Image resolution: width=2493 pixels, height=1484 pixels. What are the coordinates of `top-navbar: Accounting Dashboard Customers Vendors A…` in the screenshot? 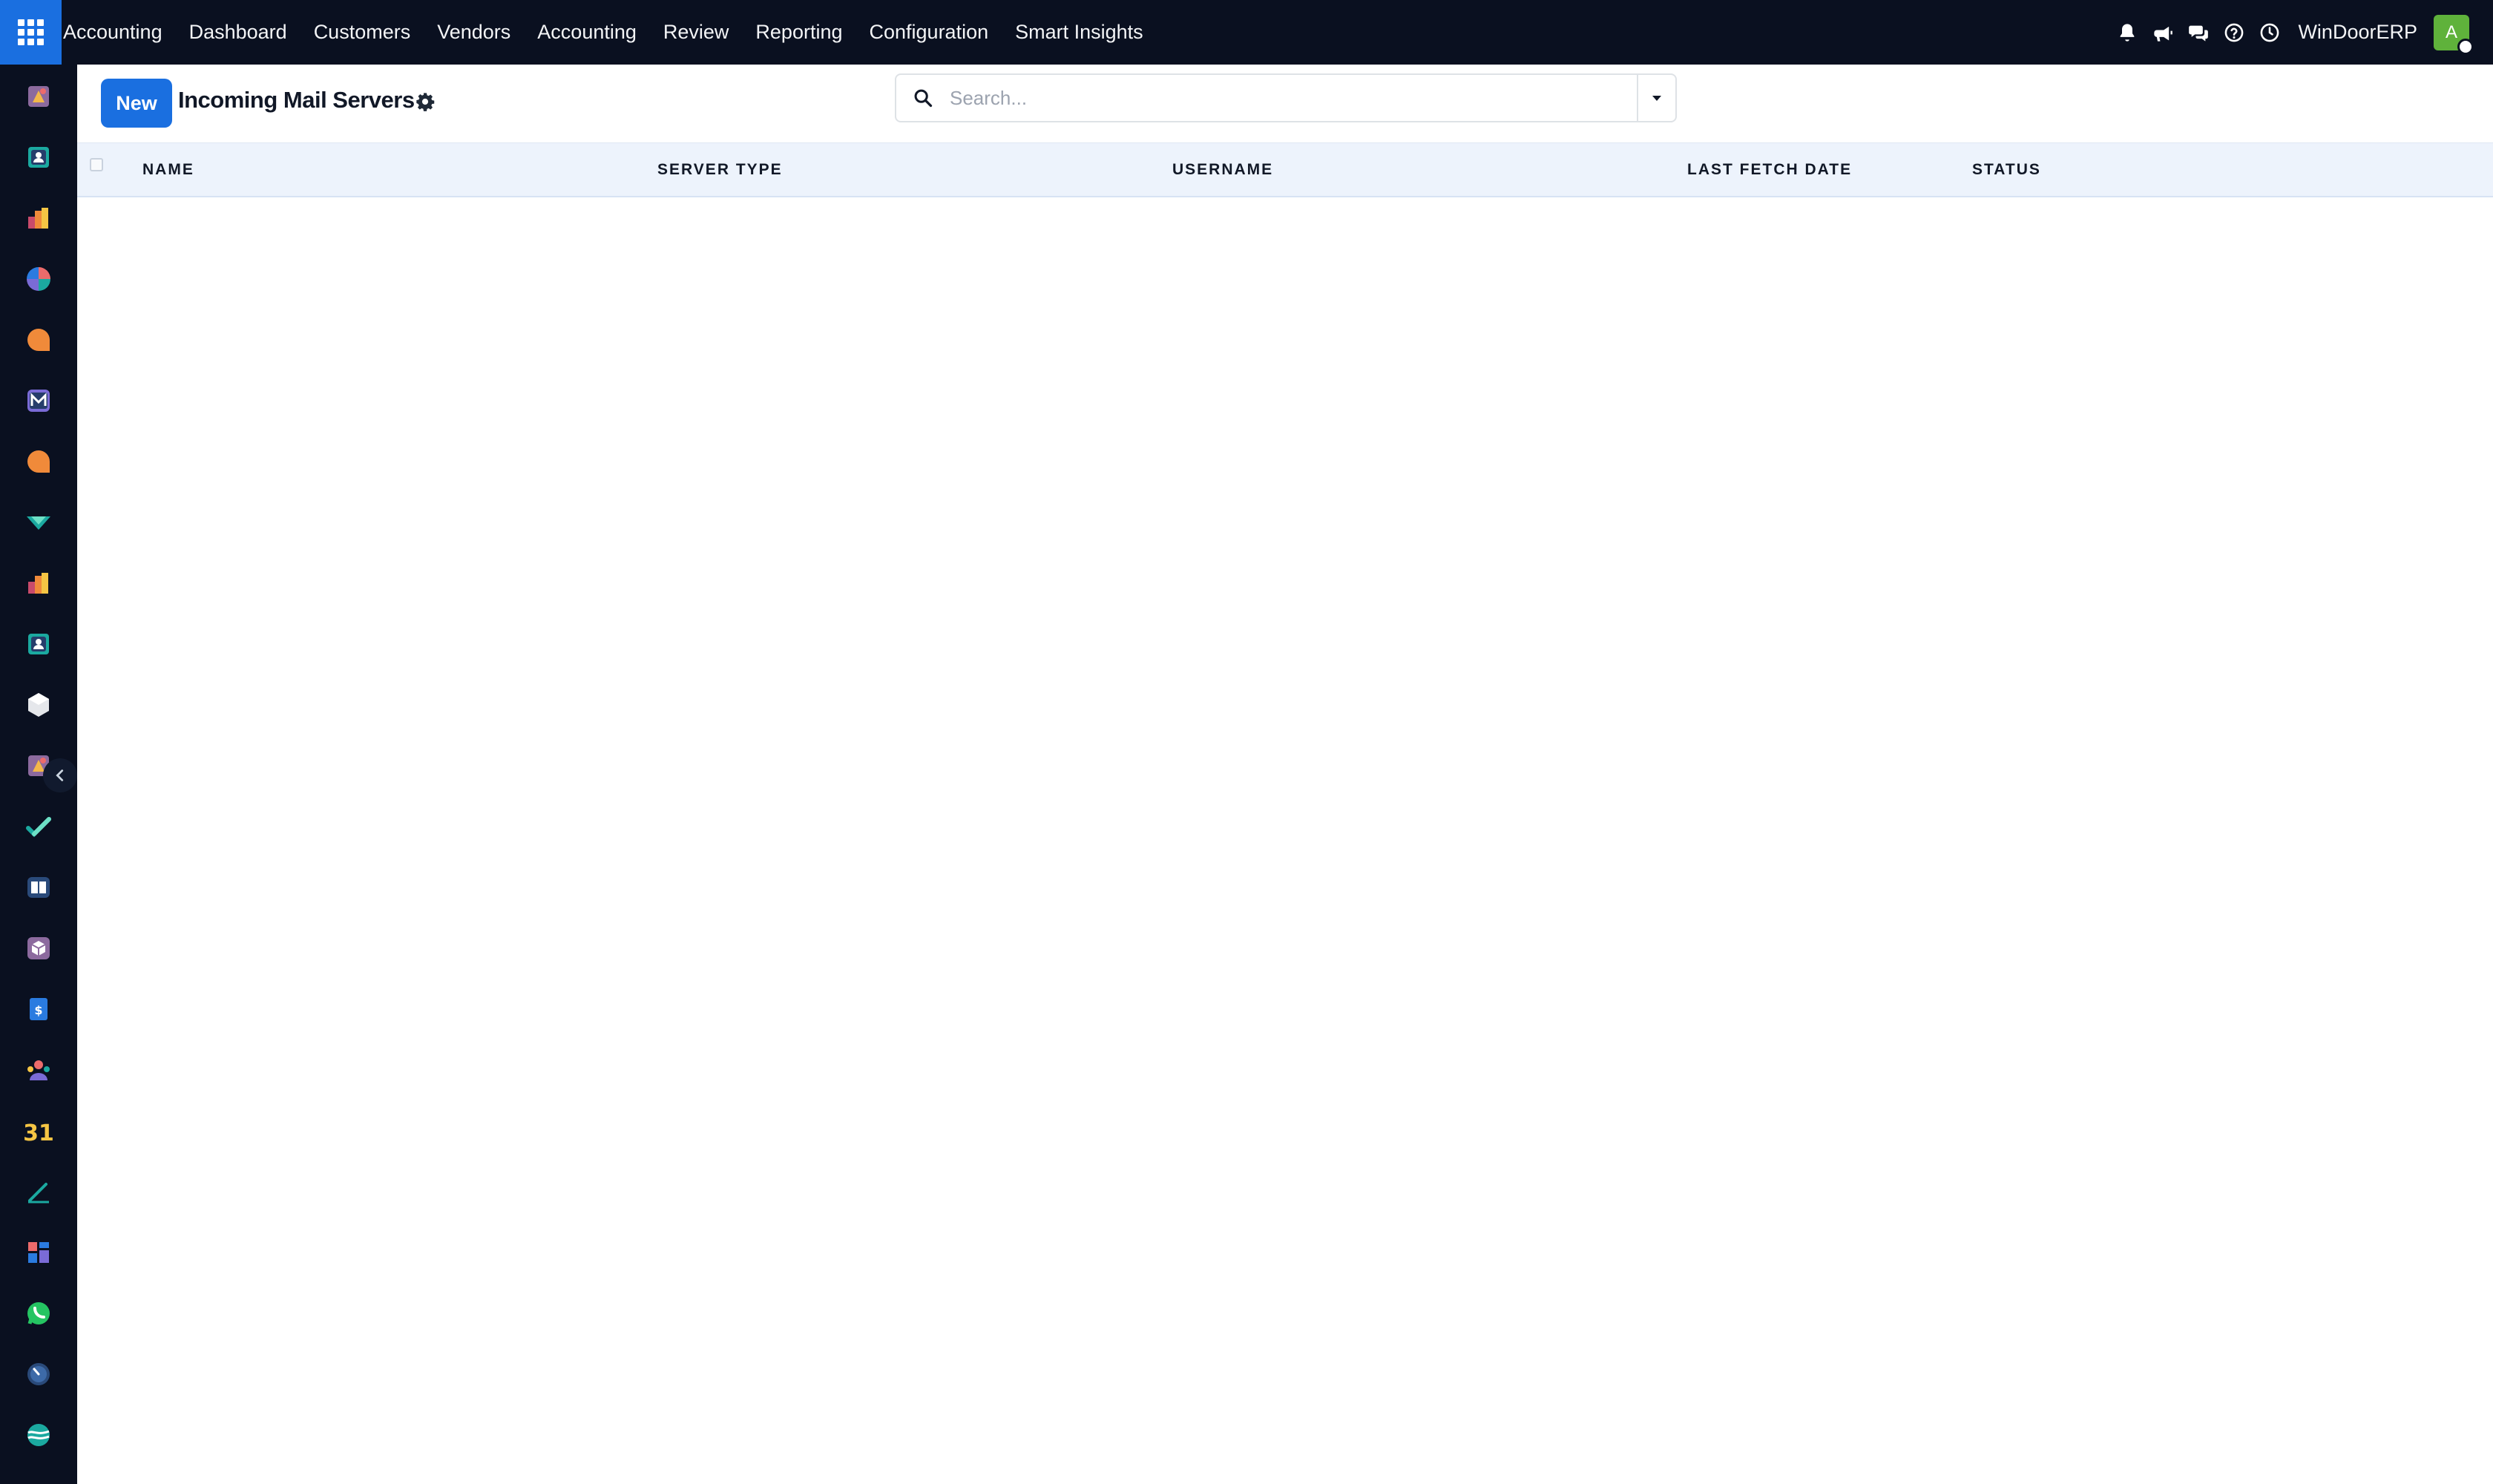 It's located at (1246, 32).